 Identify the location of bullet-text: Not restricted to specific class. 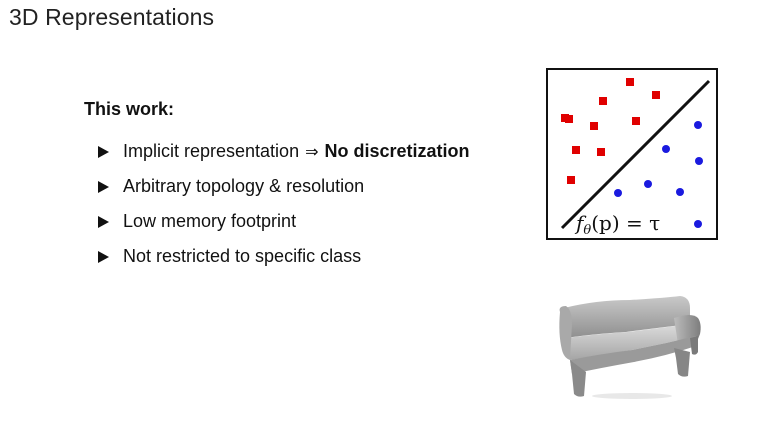
(242, 256).